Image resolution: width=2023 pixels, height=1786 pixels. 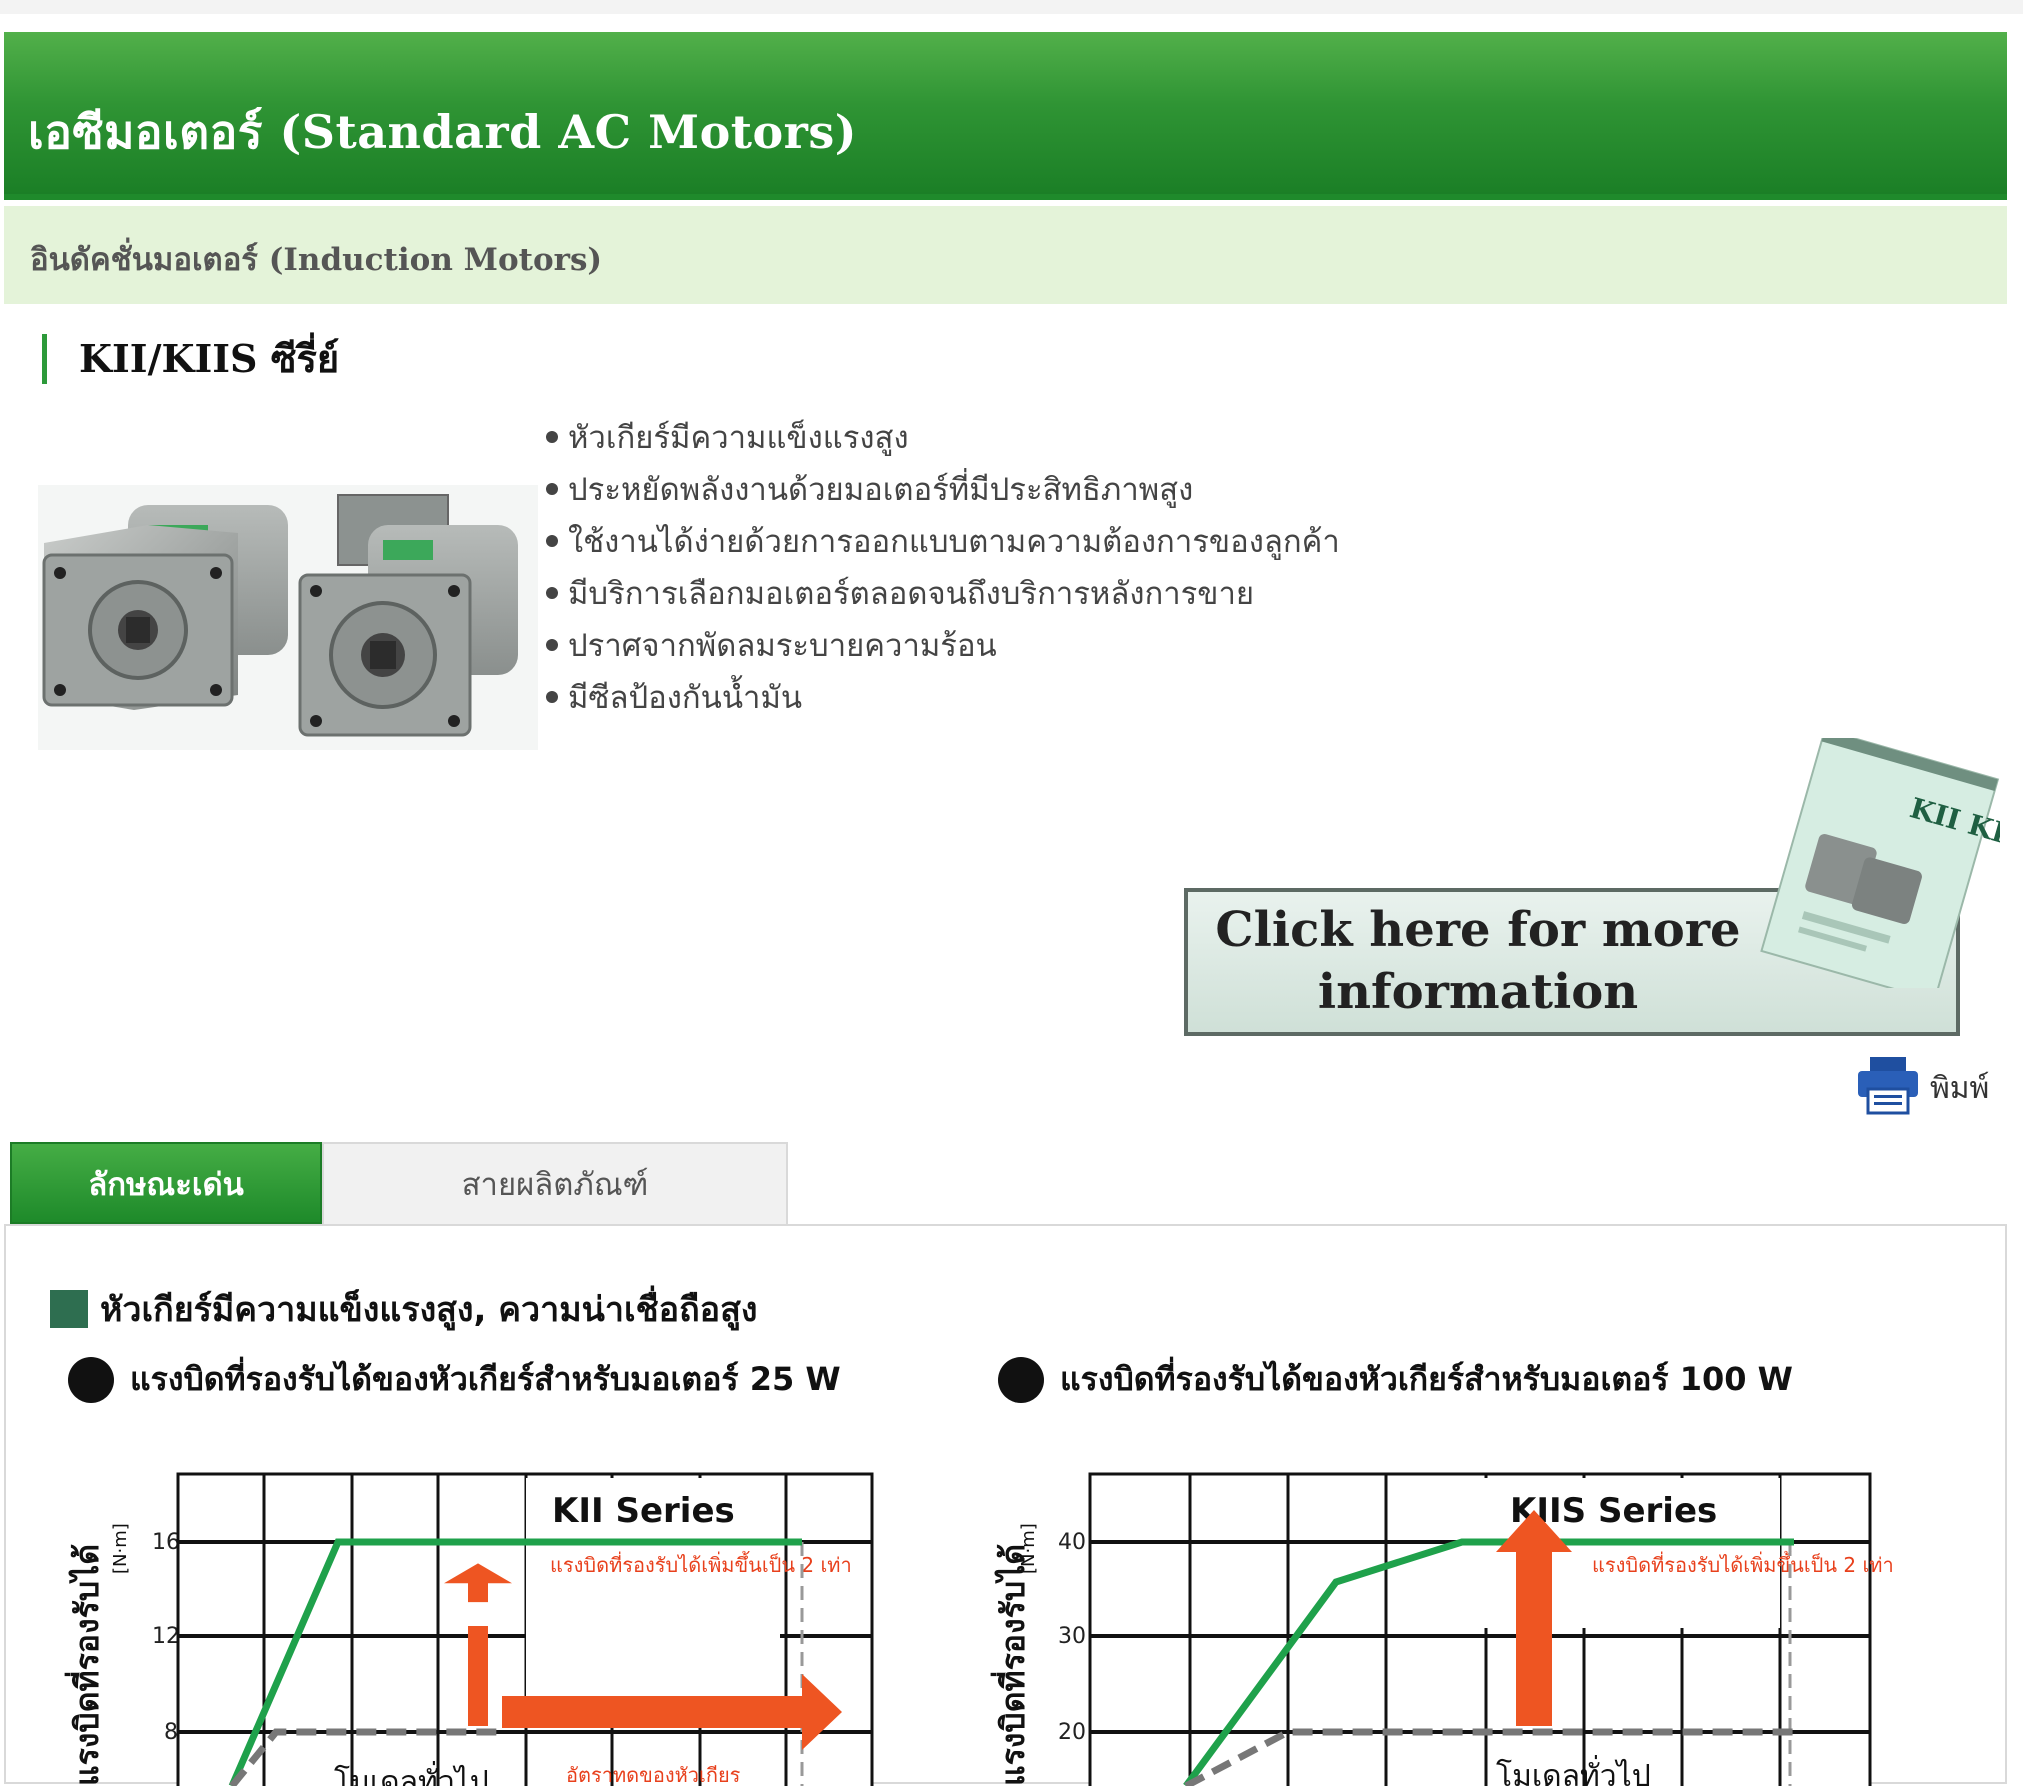 I want to click on feature-item: หัวเกียร์มีความแข็งแรงสูง, so click(x=943, y=438).